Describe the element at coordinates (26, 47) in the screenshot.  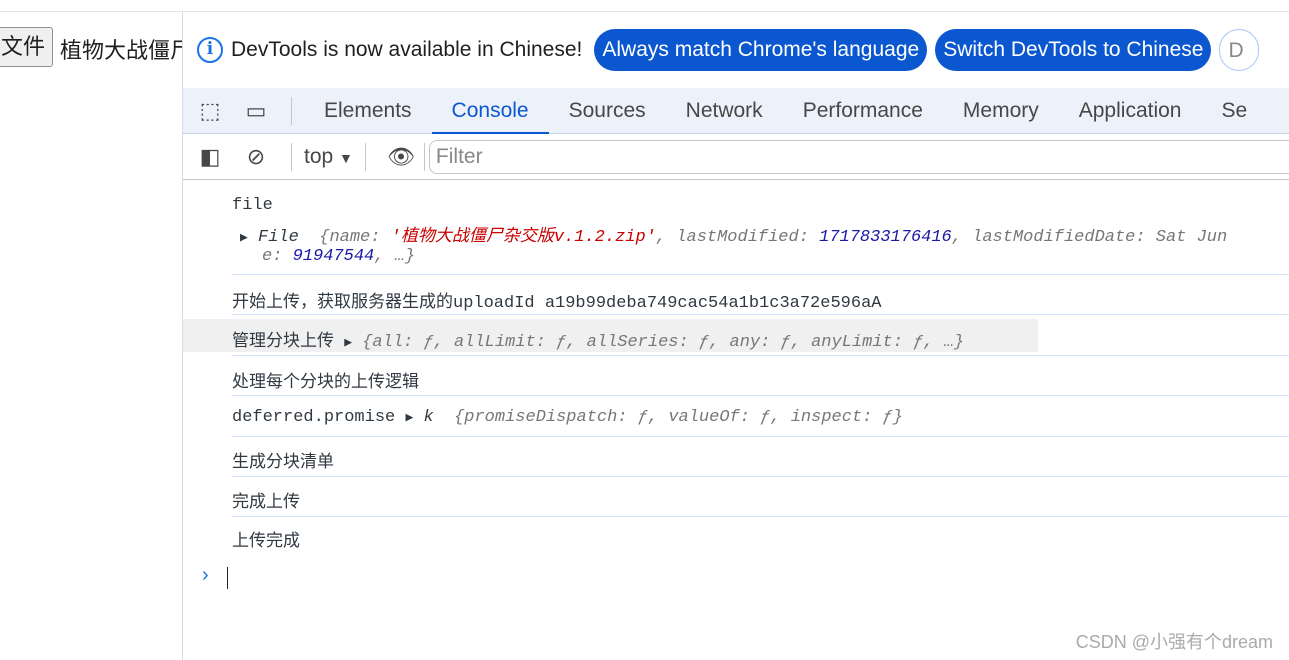
I see `choose-file-button: 文件` at that location.